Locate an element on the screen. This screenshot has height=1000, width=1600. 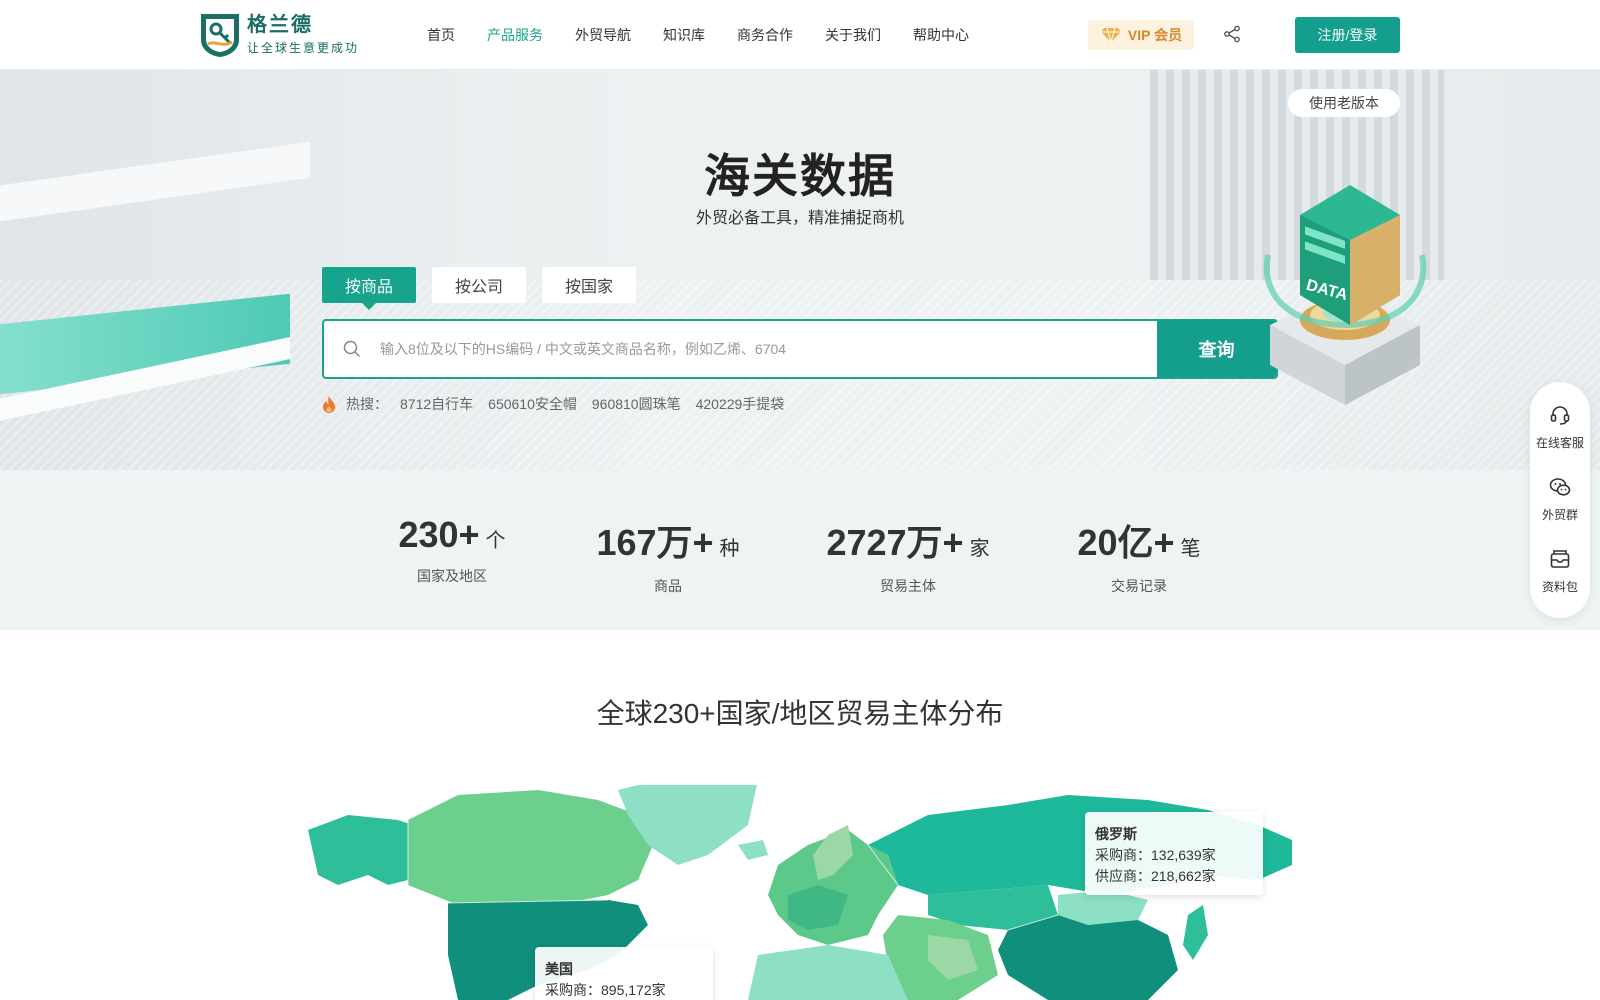
logo-shield-icon is located at coordinates (220, 35).